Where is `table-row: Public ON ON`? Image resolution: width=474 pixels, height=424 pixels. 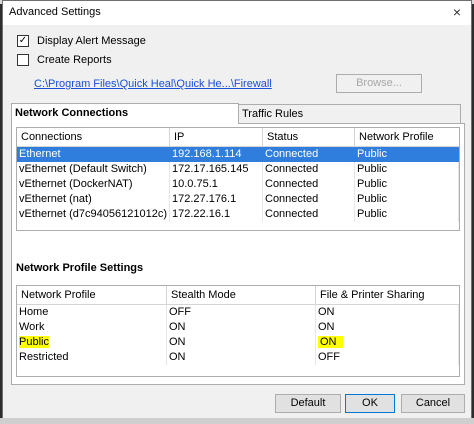
table-row: Public ON ON is located at coordinates (238, 342).